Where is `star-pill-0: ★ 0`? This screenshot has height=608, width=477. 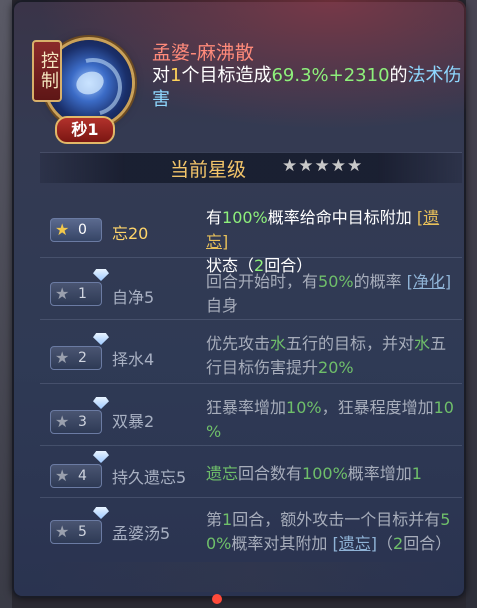
star-pill-0: ★ 0 is located at coordinates (76, 230).